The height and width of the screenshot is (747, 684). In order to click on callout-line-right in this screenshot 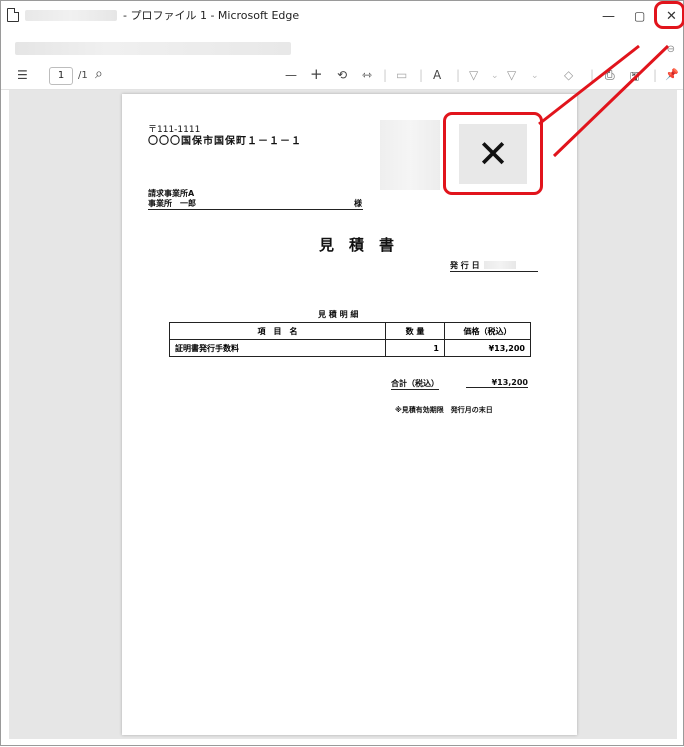, I will do `click(611, 101)`.